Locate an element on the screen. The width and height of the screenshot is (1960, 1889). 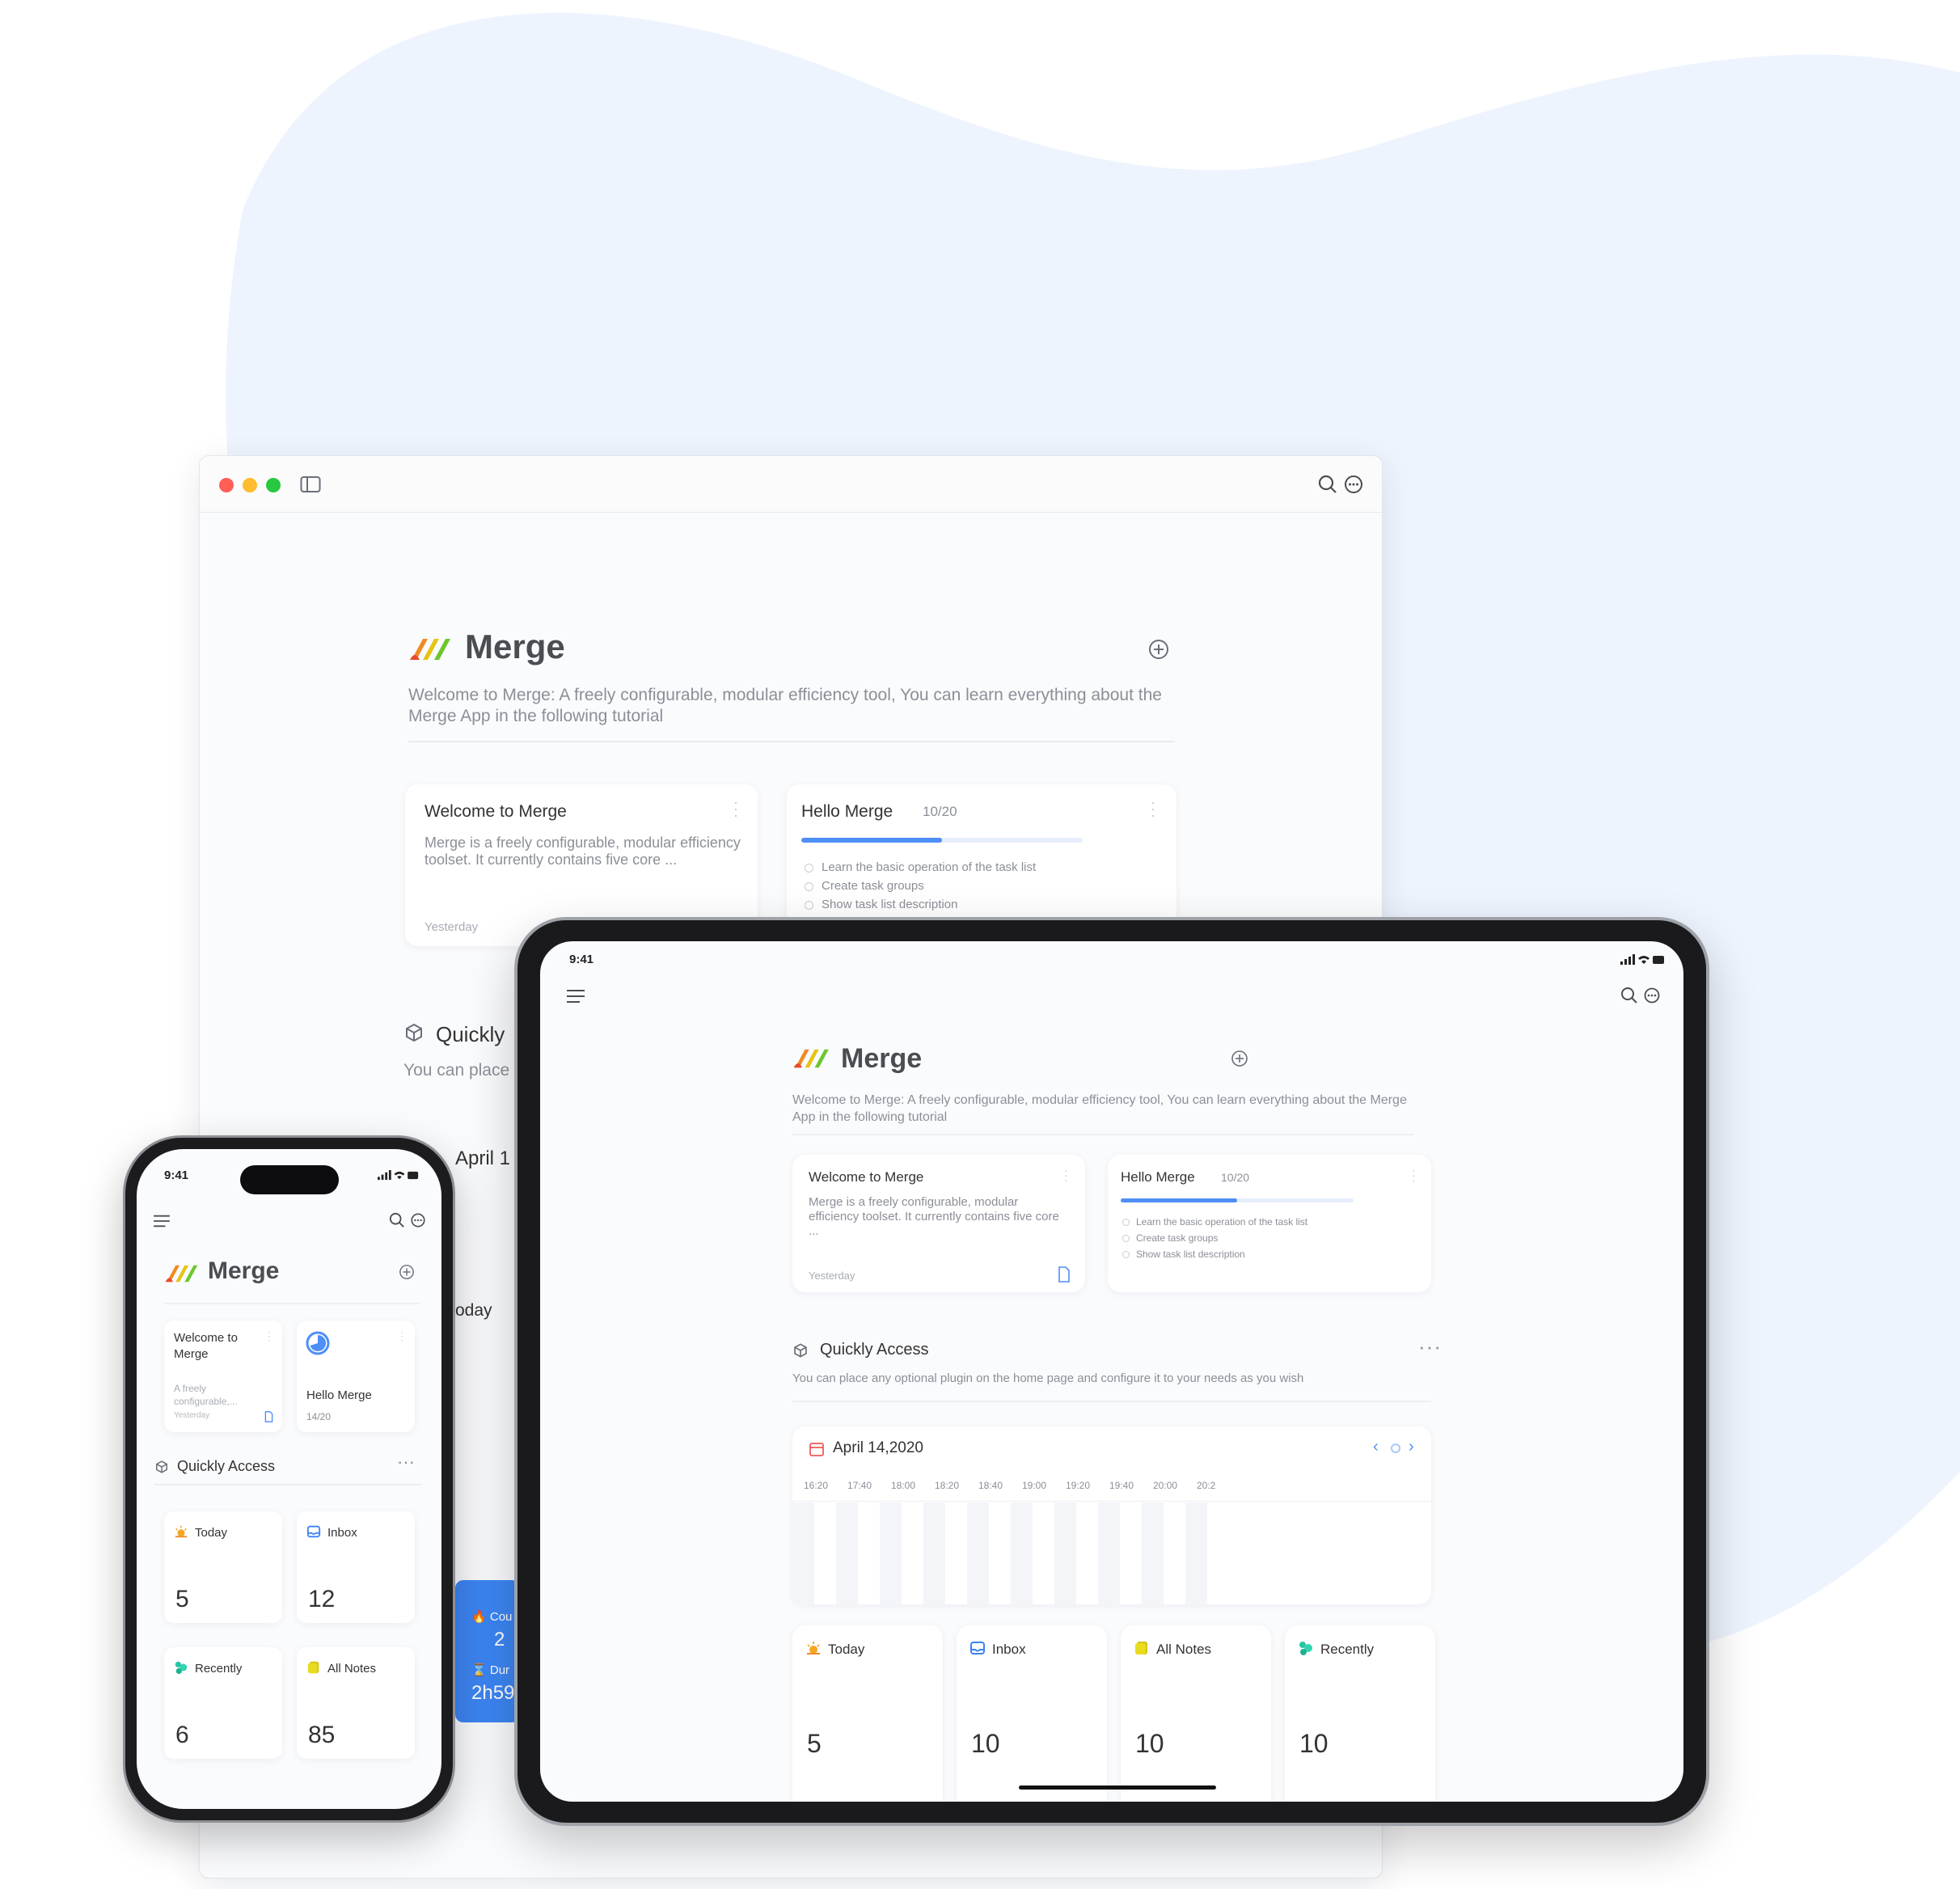
card-title: Hello Merge is located at coordinates (1158, 1177).